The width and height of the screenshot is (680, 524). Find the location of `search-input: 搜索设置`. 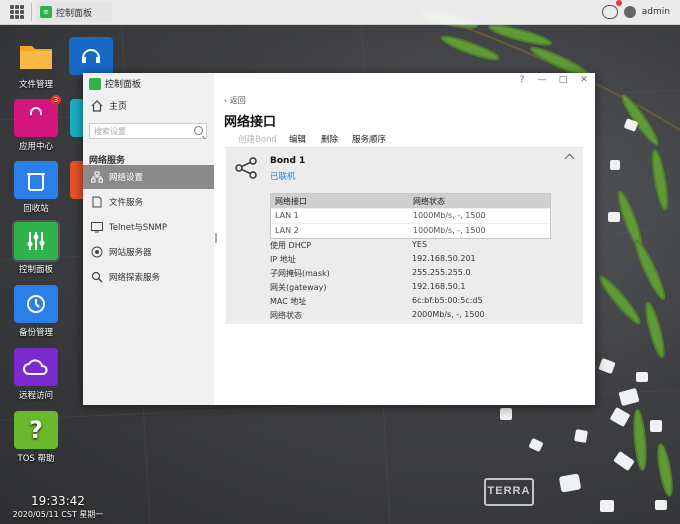

search-input: 搜索设置 is located at coordinates (148, 131).